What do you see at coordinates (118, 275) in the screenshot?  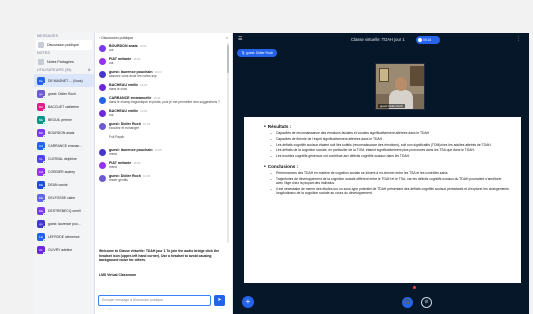 I see `welcome-subtitle: LMS Virtual Classroom` at bounding box center [118, 275].